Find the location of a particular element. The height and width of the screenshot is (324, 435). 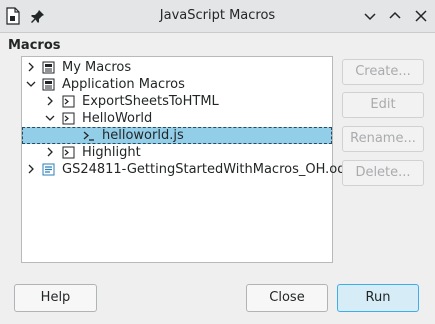

script-icon is located at coordinates (88, 136).